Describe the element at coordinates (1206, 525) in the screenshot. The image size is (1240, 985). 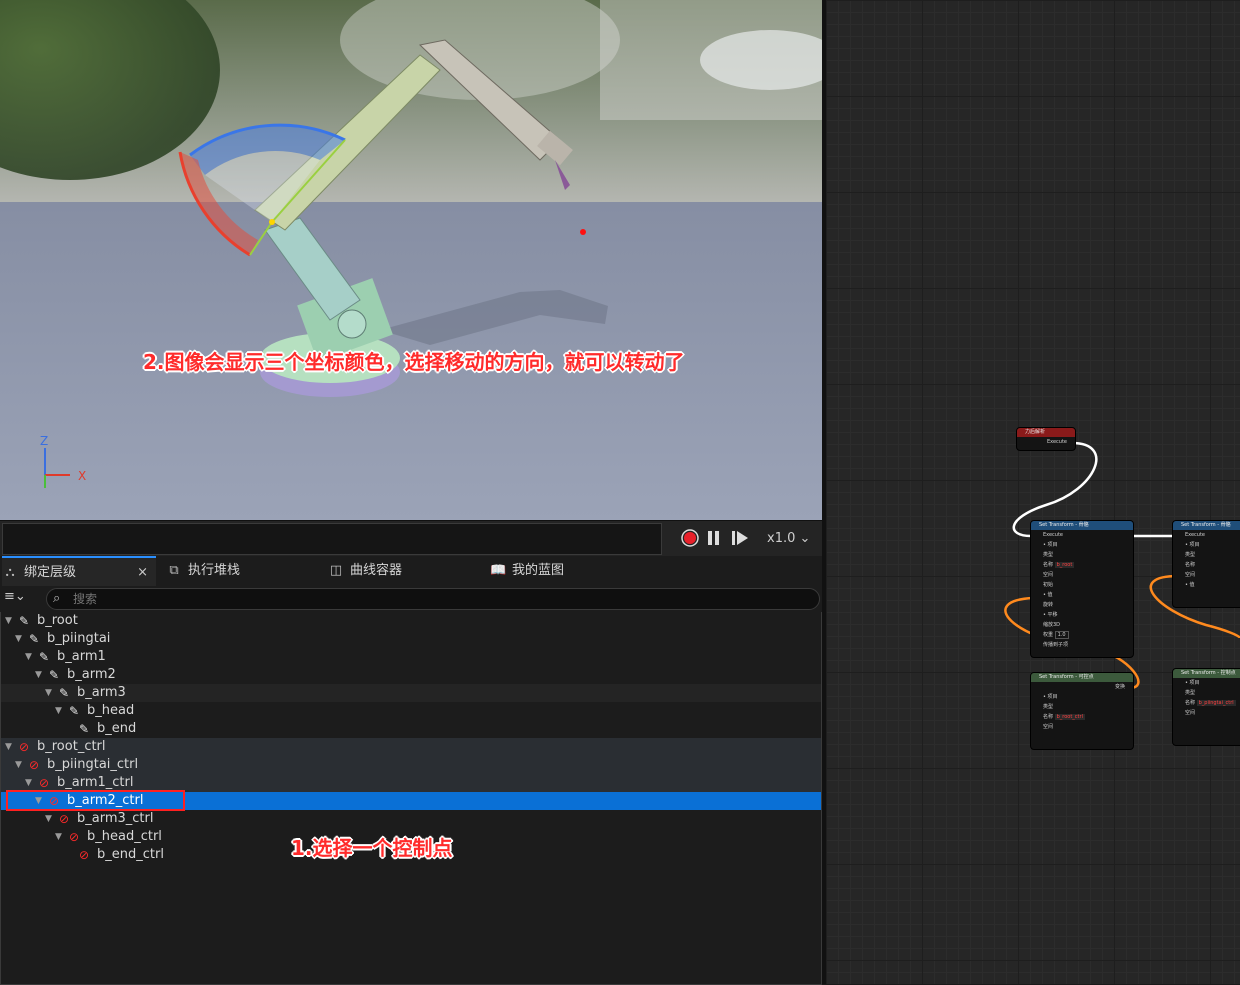
I see `node-title: Set Transform - 骨骼` at that location.